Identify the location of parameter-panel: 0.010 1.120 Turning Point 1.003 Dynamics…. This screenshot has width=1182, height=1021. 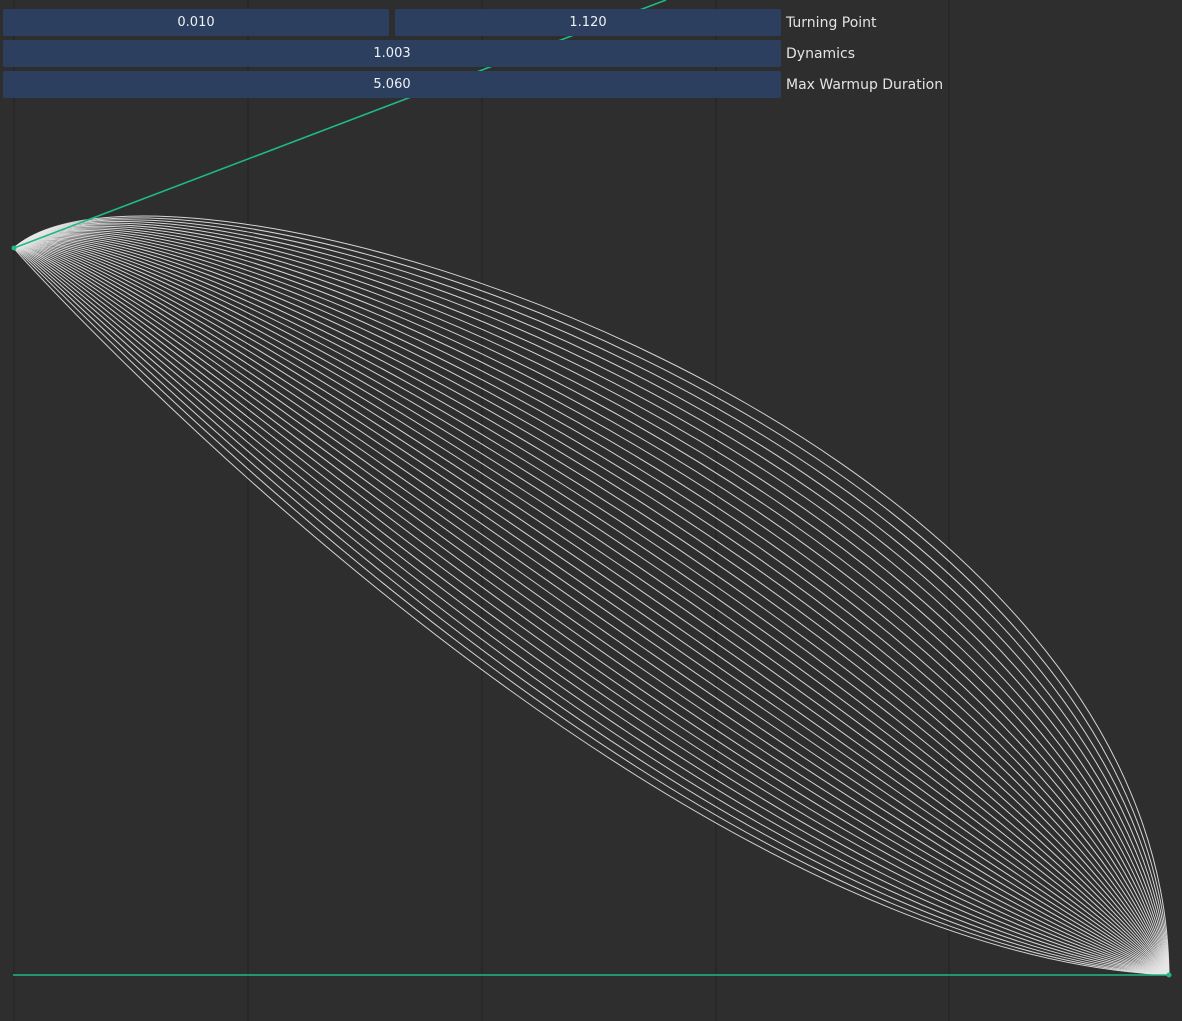
(483, 55).